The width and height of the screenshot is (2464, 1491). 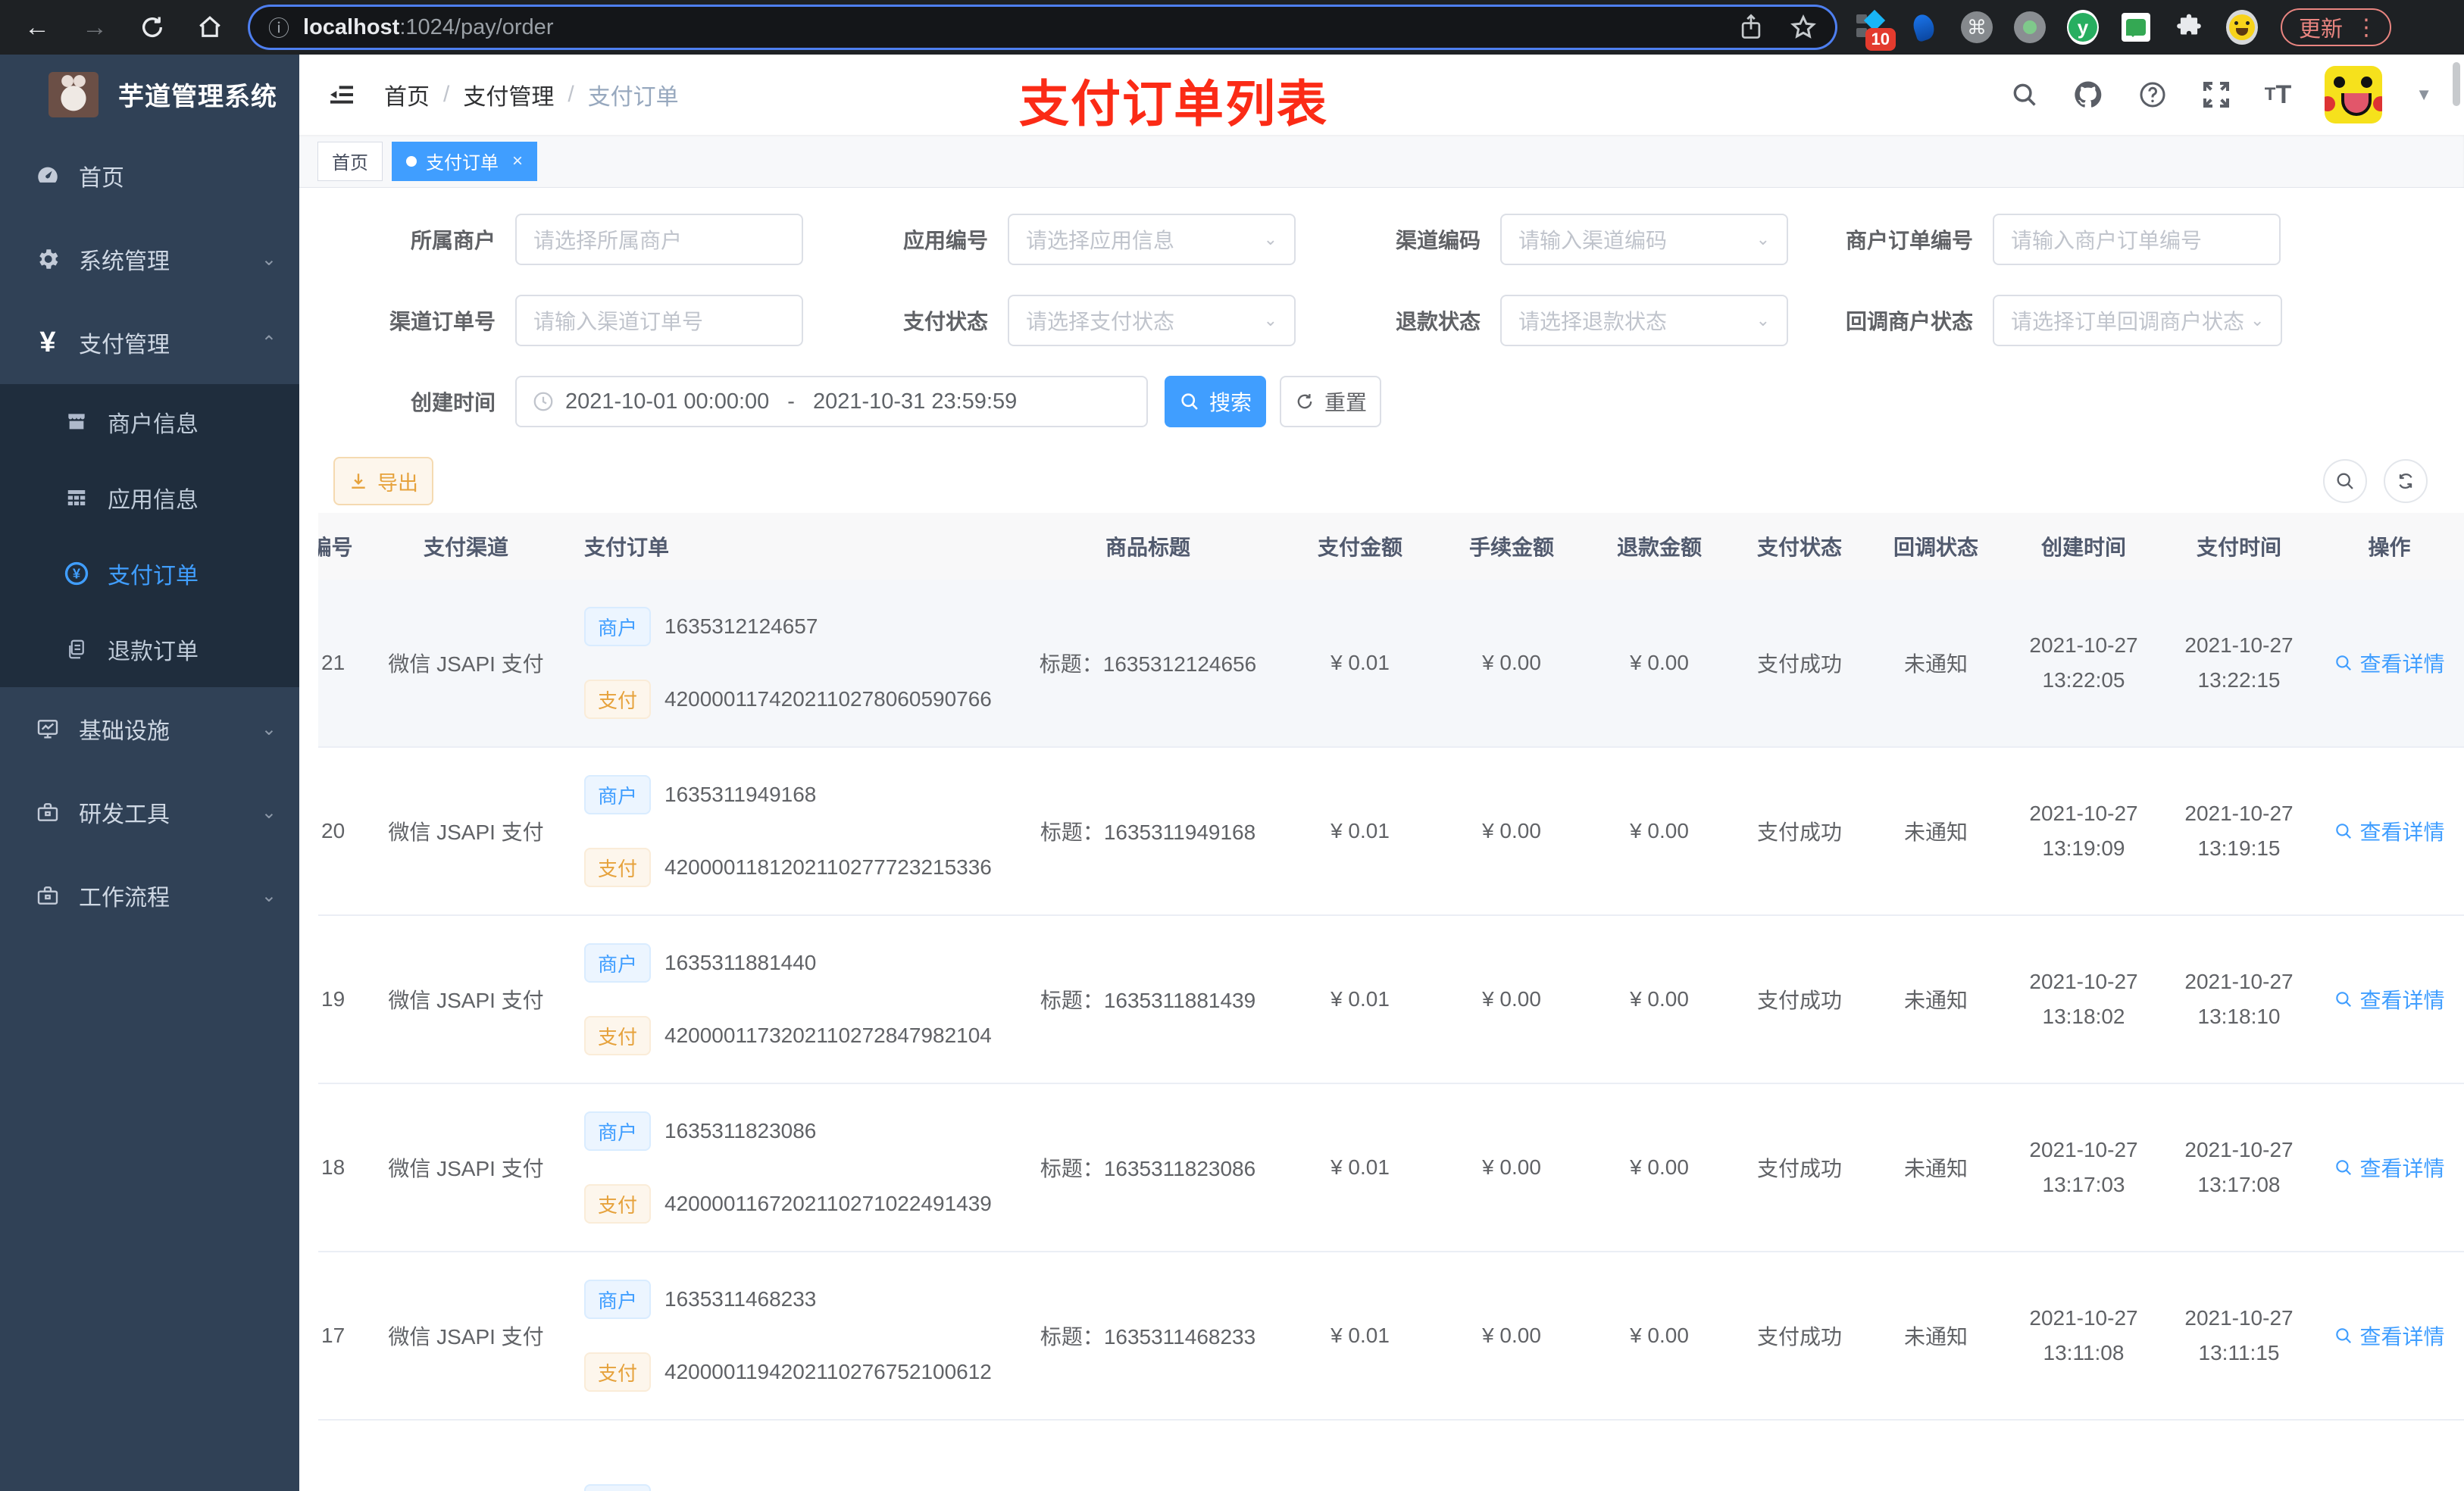 What do you see at coordinates (152, 27) in the screenshot?
I see `browser-reload-icon` at bounding box center [152, 27].